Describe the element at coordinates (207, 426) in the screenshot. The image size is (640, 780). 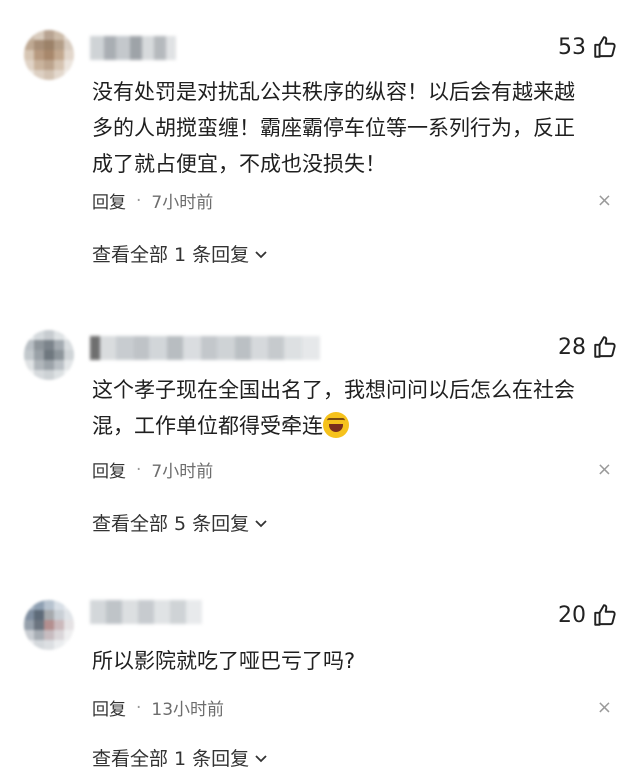
I see `comment-text-line-content: 混，工作单位都得受牵连` at that location.